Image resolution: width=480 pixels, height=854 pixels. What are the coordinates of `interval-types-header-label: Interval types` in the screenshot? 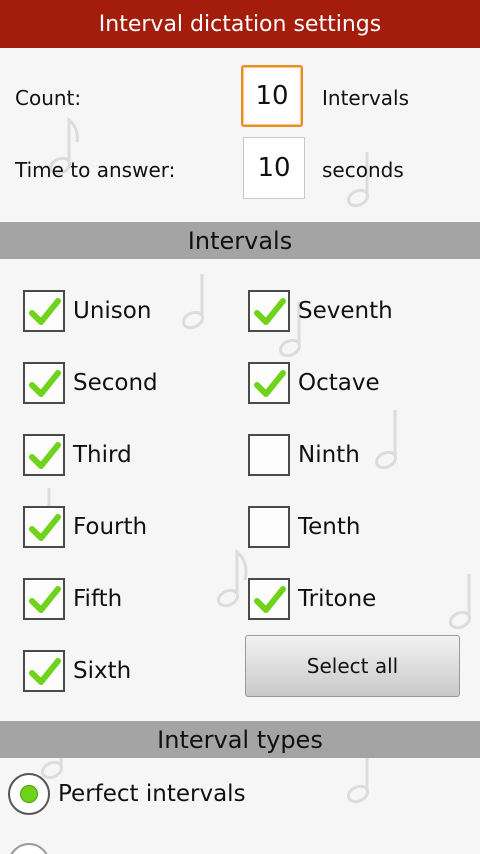 It's located at (240, 739).